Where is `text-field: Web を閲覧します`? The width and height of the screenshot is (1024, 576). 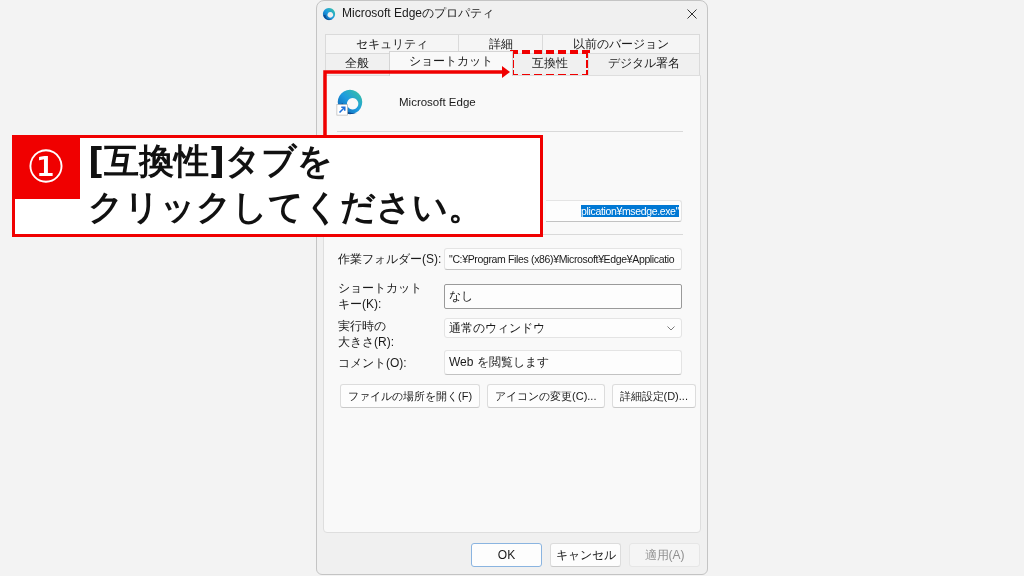 text-field: Web を閲覧します is located at coordinates (563, 362).